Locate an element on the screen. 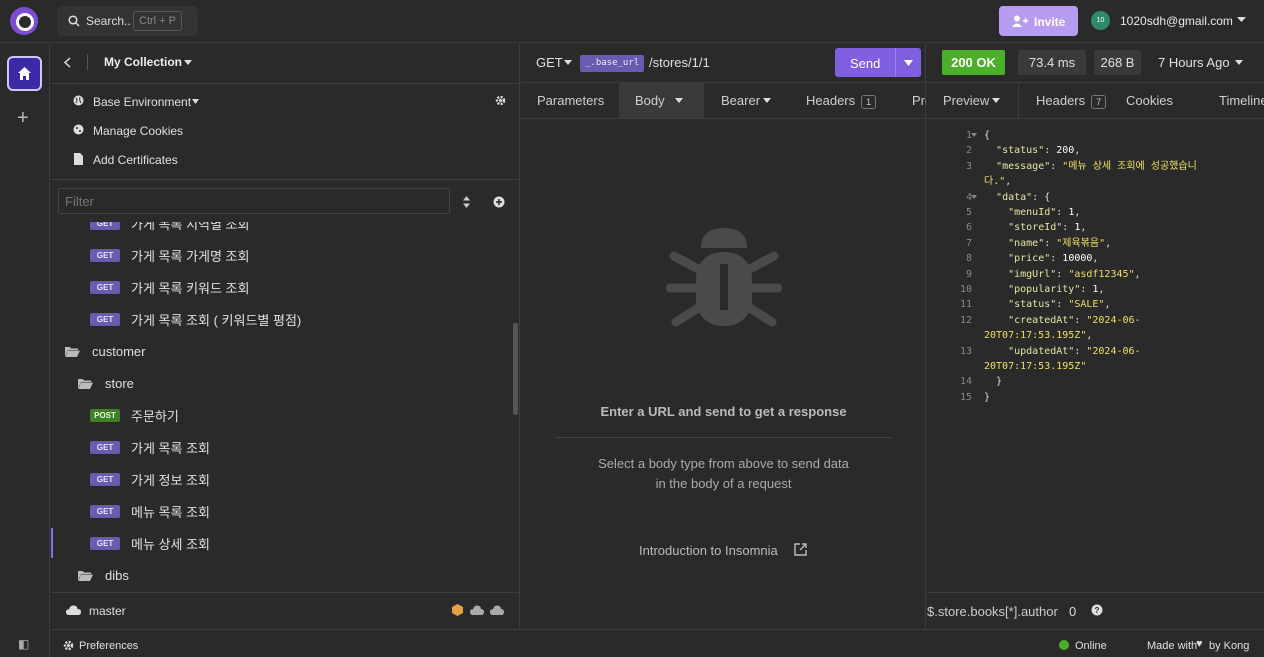  folder-label: customer is located at coordinates (119, 351).